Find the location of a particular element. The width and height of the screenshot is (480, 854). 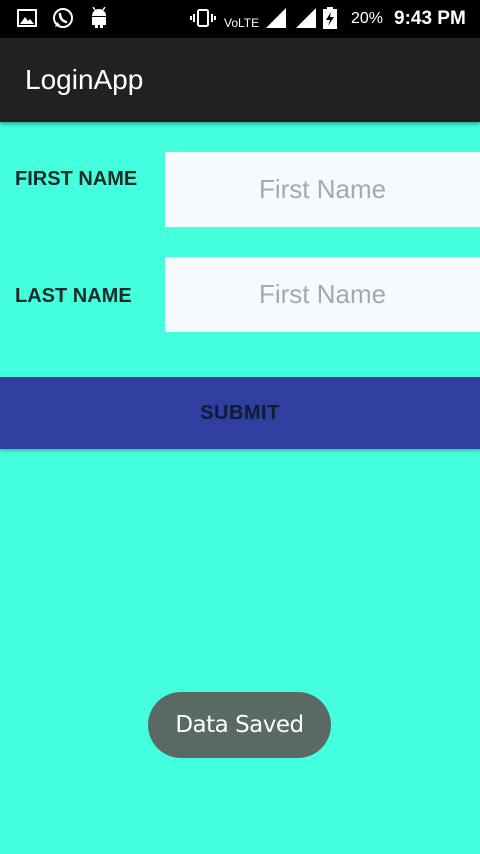

vibrate-icon is located at coordinates (203, 18).